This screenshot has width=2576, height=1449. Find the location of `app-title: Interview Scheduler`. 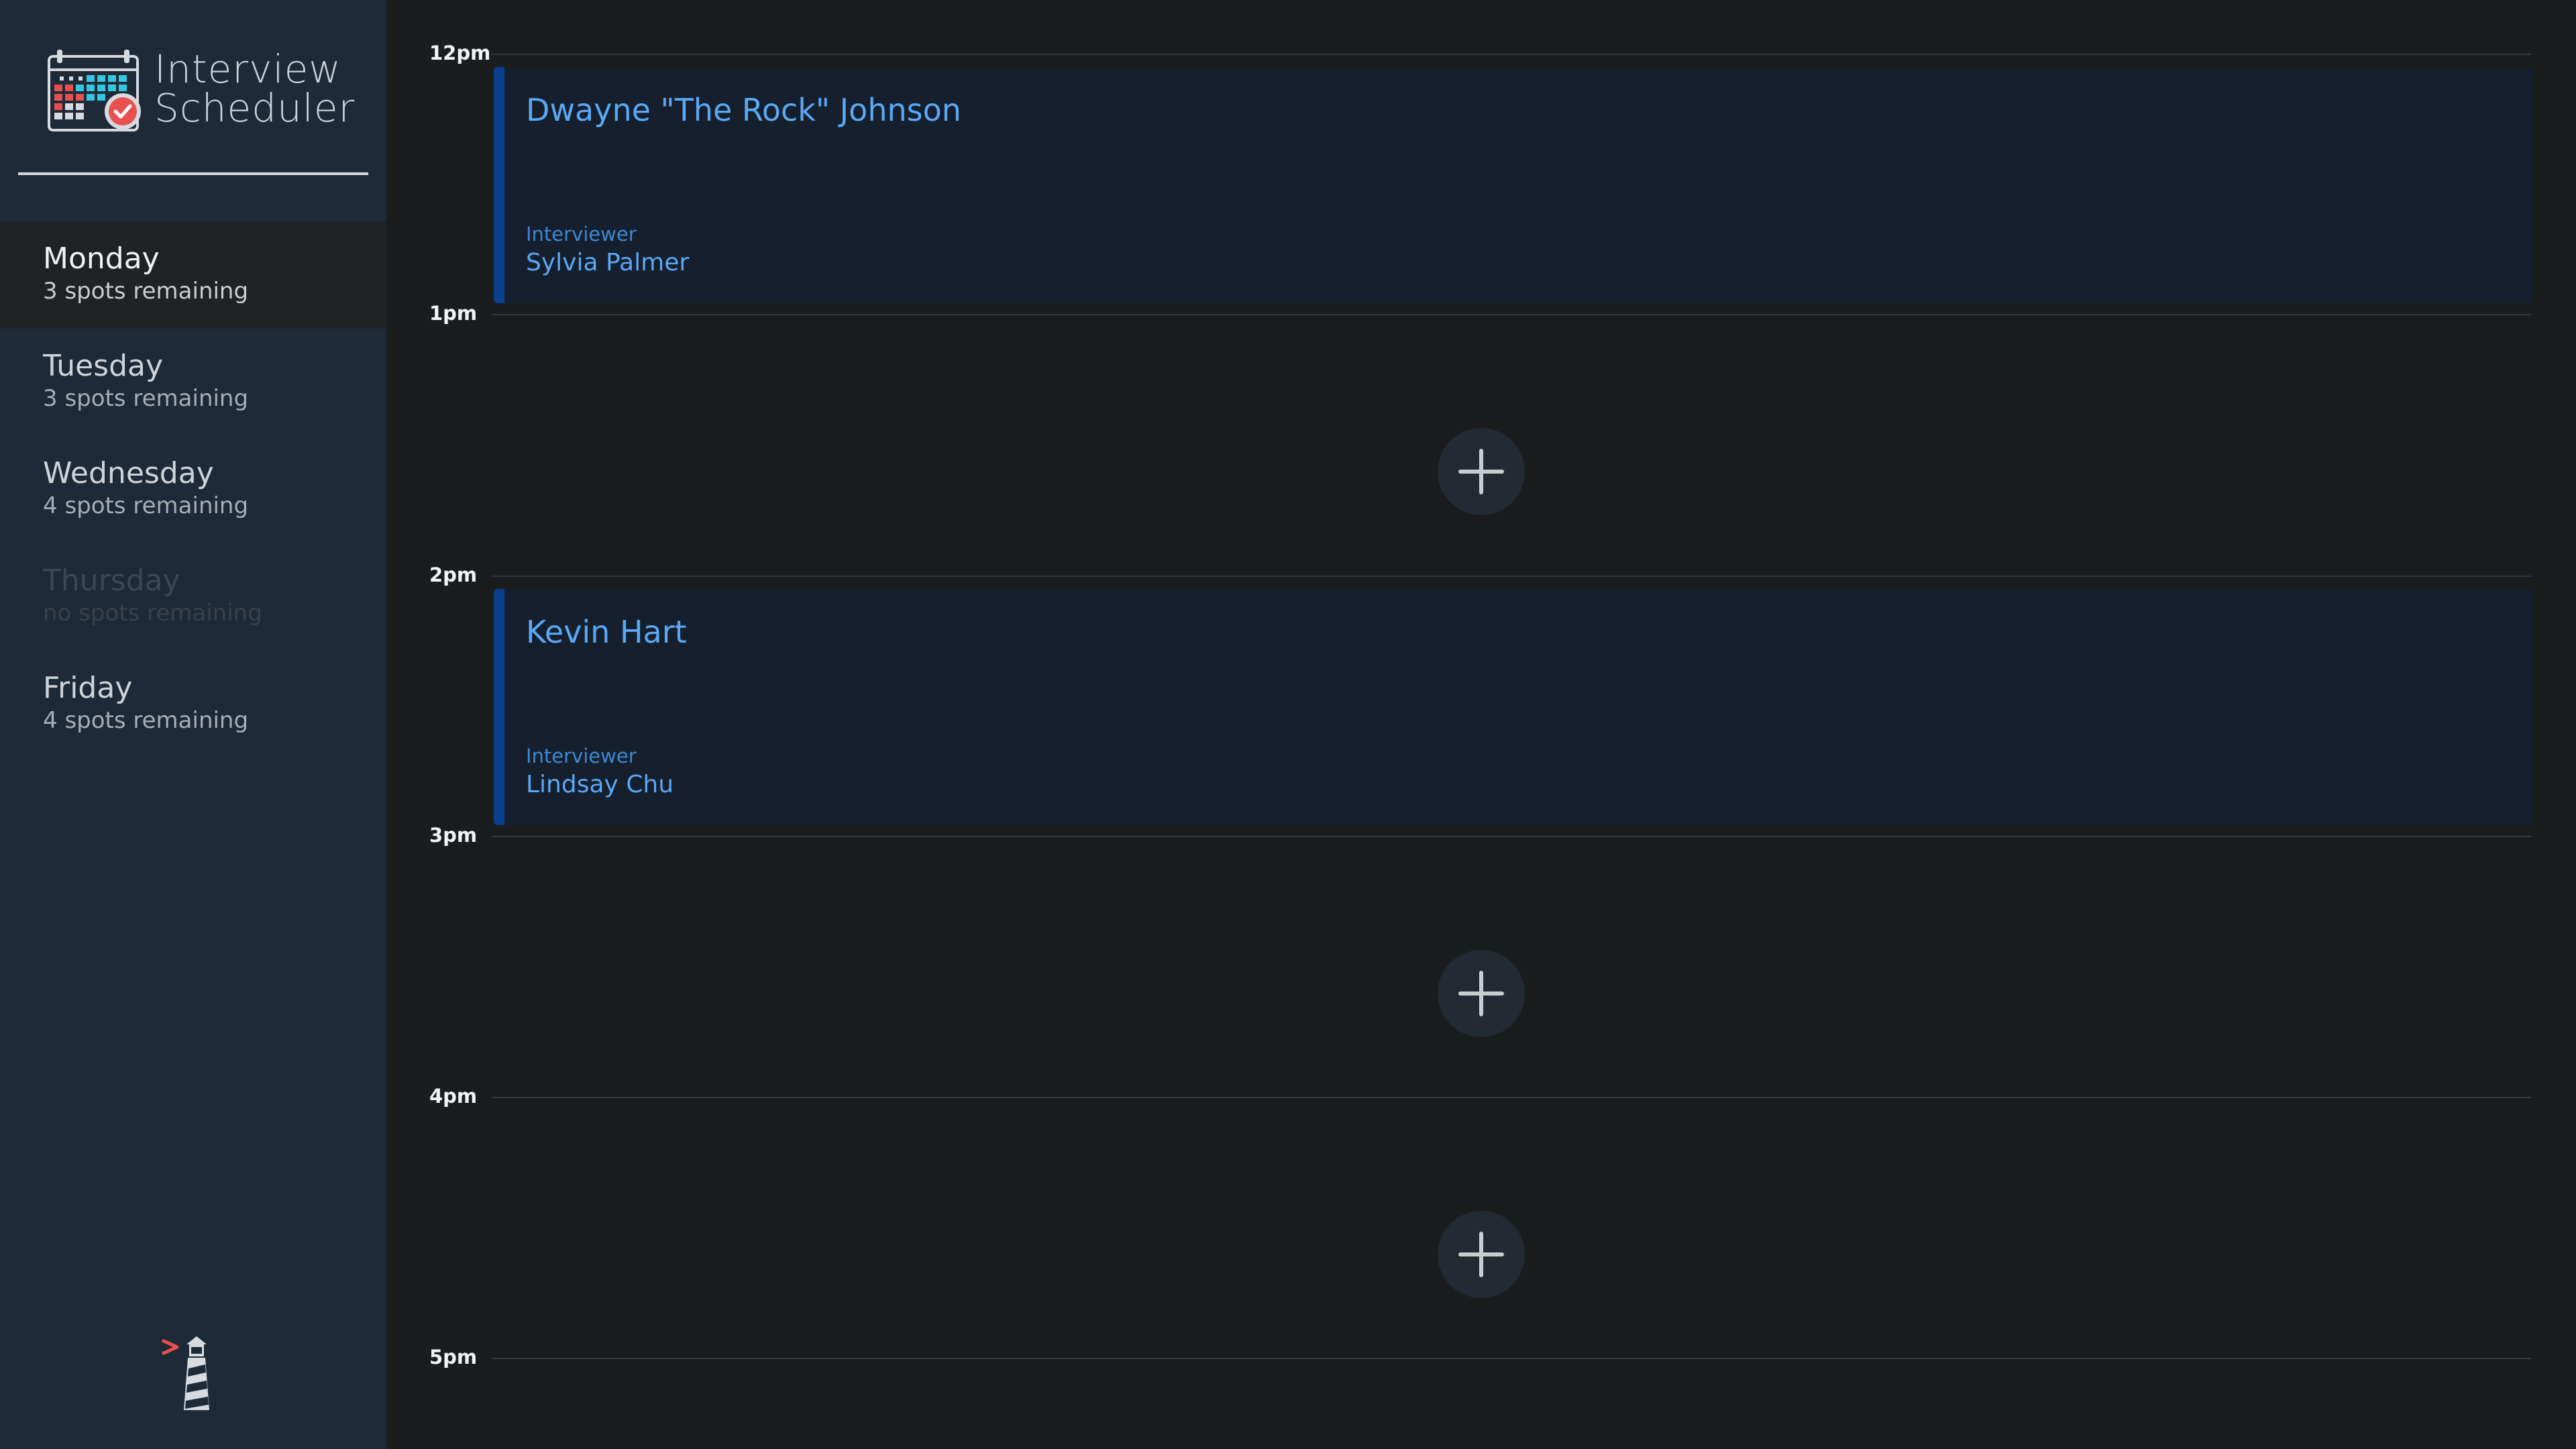

app-title: Interview Scheduler is located at coordinates (254, 88).